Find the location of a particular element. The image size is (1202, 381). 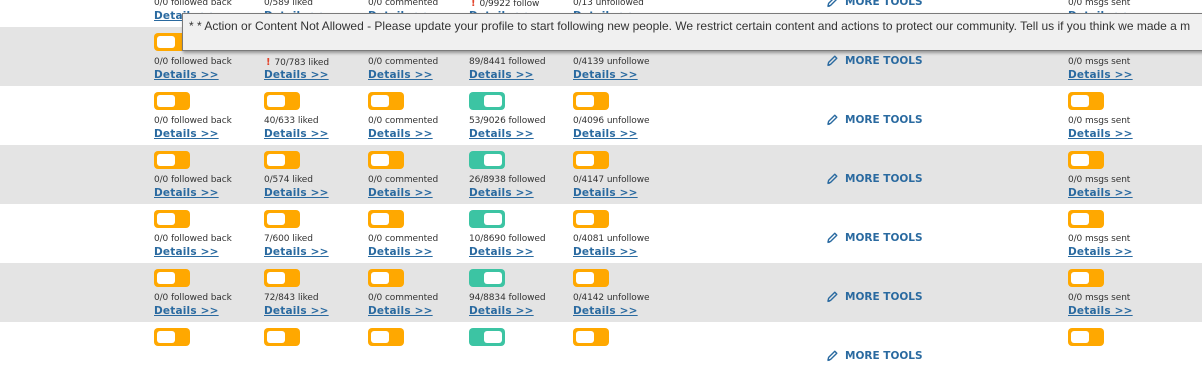

commented-value: 0/0 commented is located at coordinates (403, 298).